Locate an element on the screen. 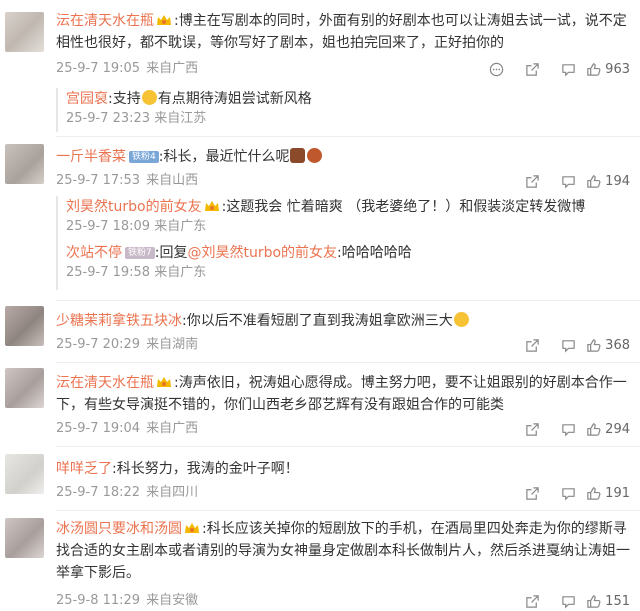 Image resolution: width=640 pixels, height=611 pixels. comment-location: 来自湖南 is located at coordinates (172, 344).